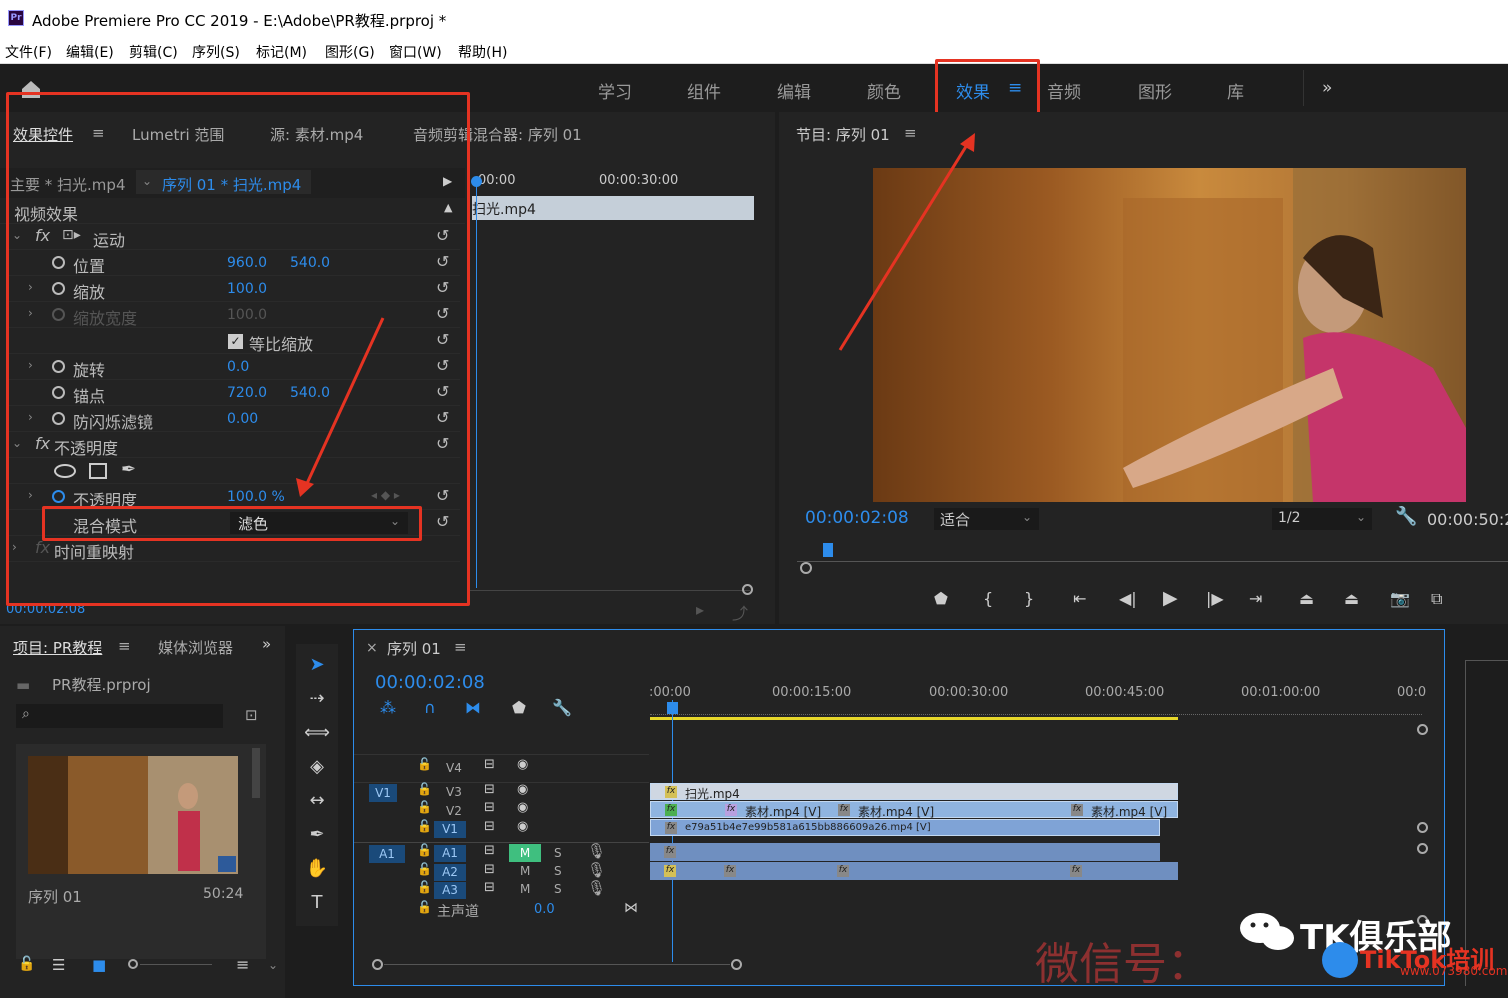 The width and height of the screenshot is (1508, 998). I want to click on horizontal-scrollbar, so click(557, 964).